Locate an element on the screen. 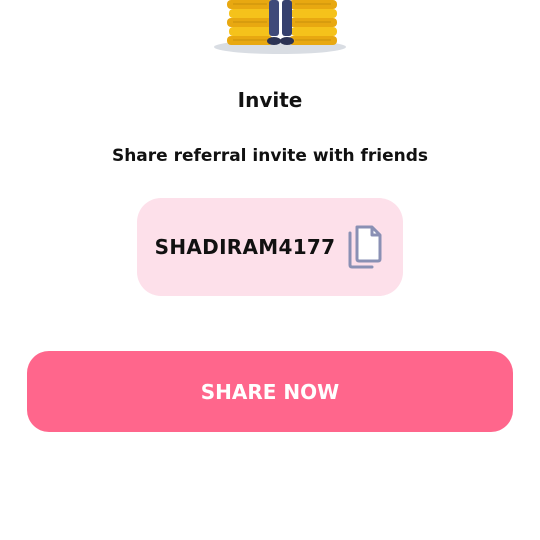 The image size is (540, 540). referral-code-box: SHADIRAM4177 is located at coordinates (270, 247).